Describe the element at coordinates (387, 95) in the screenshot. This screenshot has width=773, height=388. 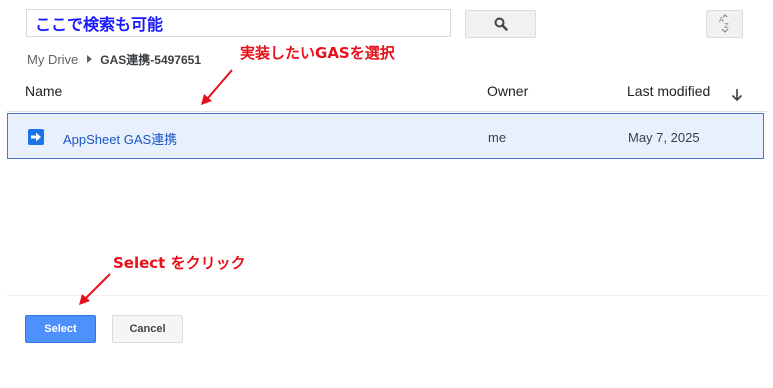
I see `table-header: Name Owner Last modified` at that location.